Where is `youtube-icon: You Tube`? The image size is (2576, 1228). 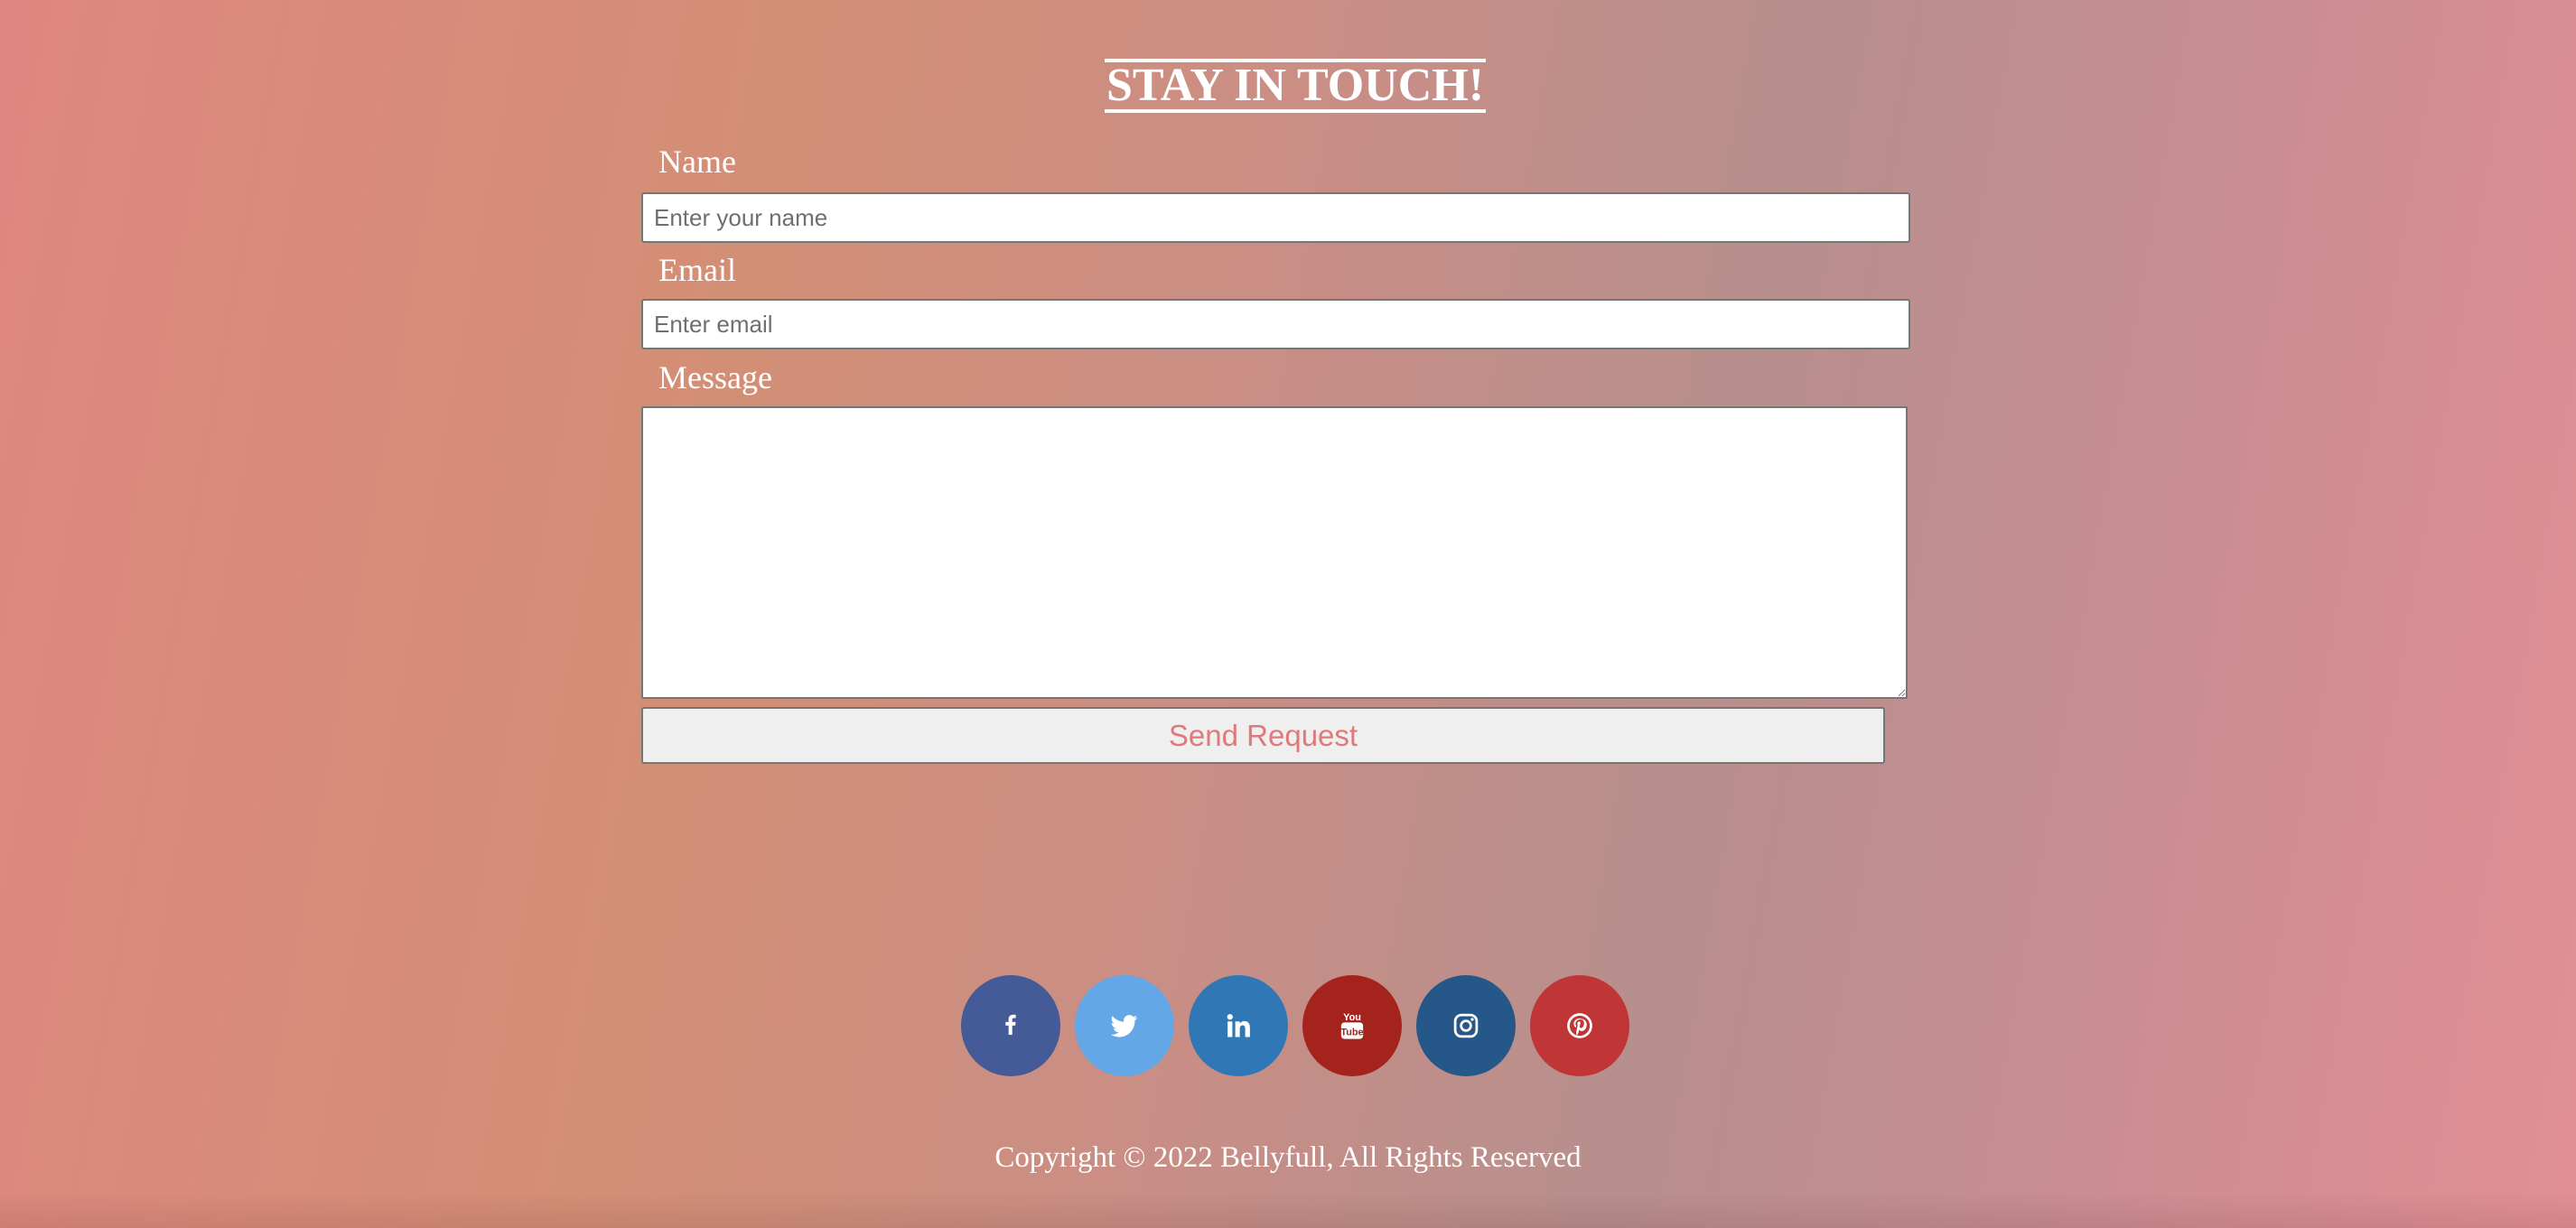
youtube-icon: You Tube is located at coordinates (1352, 1025).